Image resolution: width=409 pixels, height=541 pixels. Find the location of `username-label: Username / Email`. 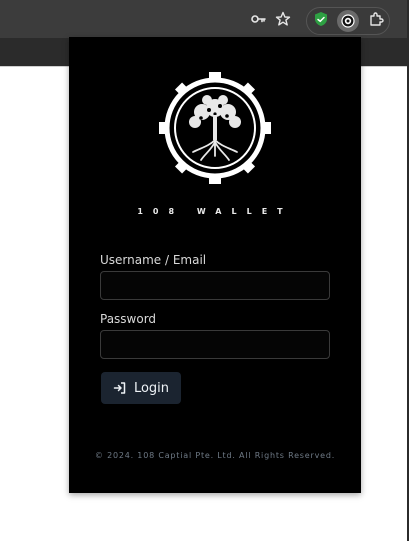

username-label: Username / Email is located at coordinates (153, 260).